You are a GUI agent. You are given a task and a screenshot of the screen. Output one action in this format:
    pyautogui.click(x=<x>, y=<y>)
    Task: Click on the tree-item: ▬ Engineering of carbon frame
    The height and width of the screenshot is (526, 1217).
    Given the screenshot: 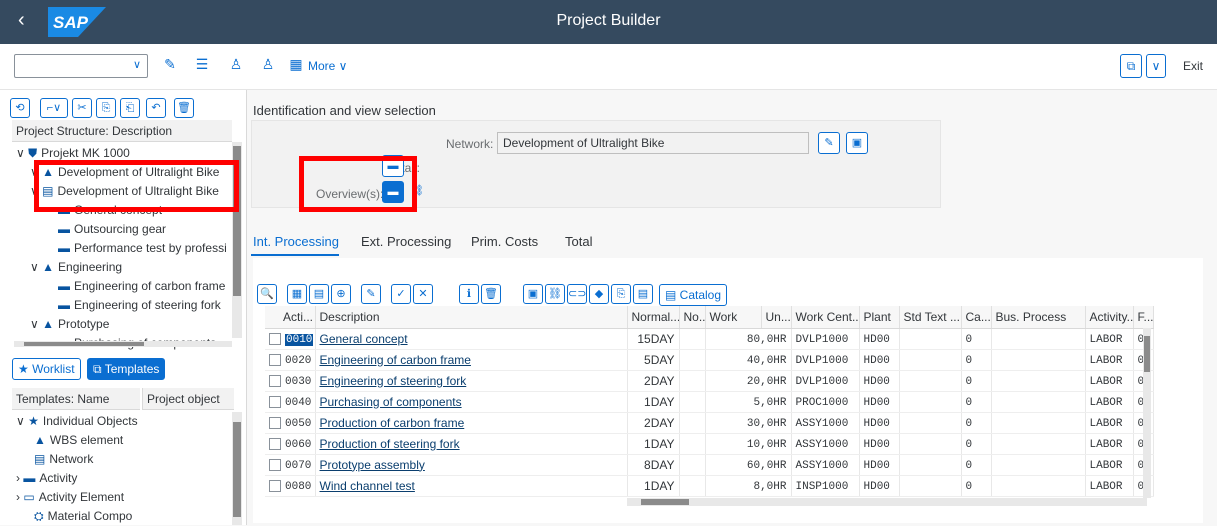 What is the action you would take?
    pyautogui.click(x=141, y=286)
    